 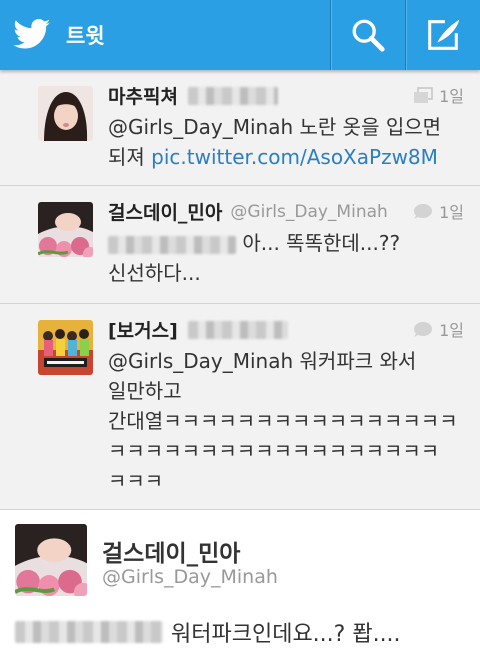 I want to click on tweet-line: 아... 똑똑한데...??, so click(x=318, y=243).